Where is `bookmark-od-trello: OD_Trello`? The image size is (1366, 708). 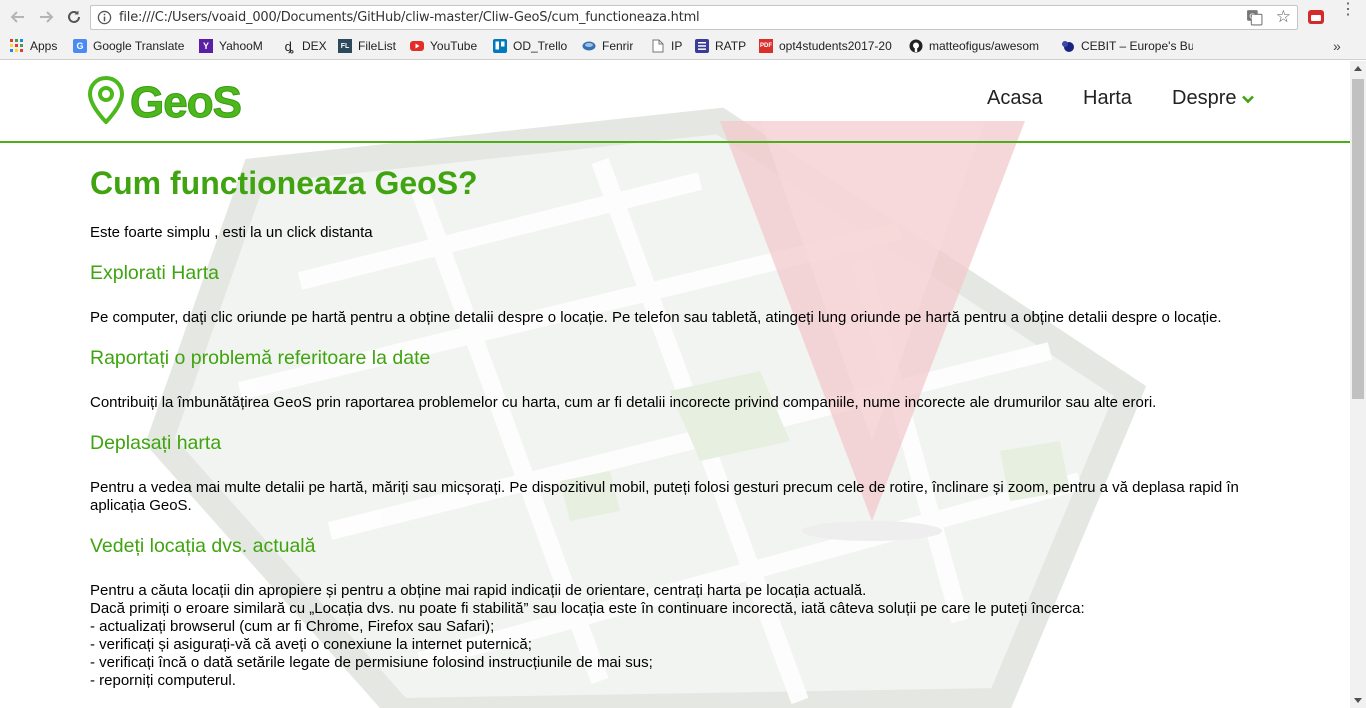 bookmark-od-trello: OD_Trello is located at coordinates (530, 46).